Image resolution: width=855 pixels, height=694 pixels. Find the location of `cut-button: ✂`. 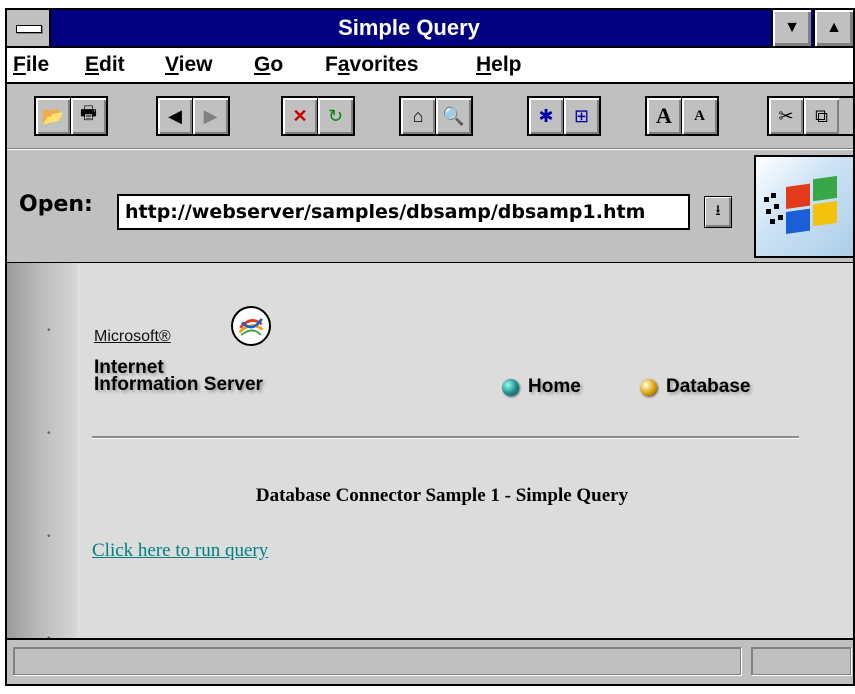

cut-button: ✂ is located at coordinates (786, 116).